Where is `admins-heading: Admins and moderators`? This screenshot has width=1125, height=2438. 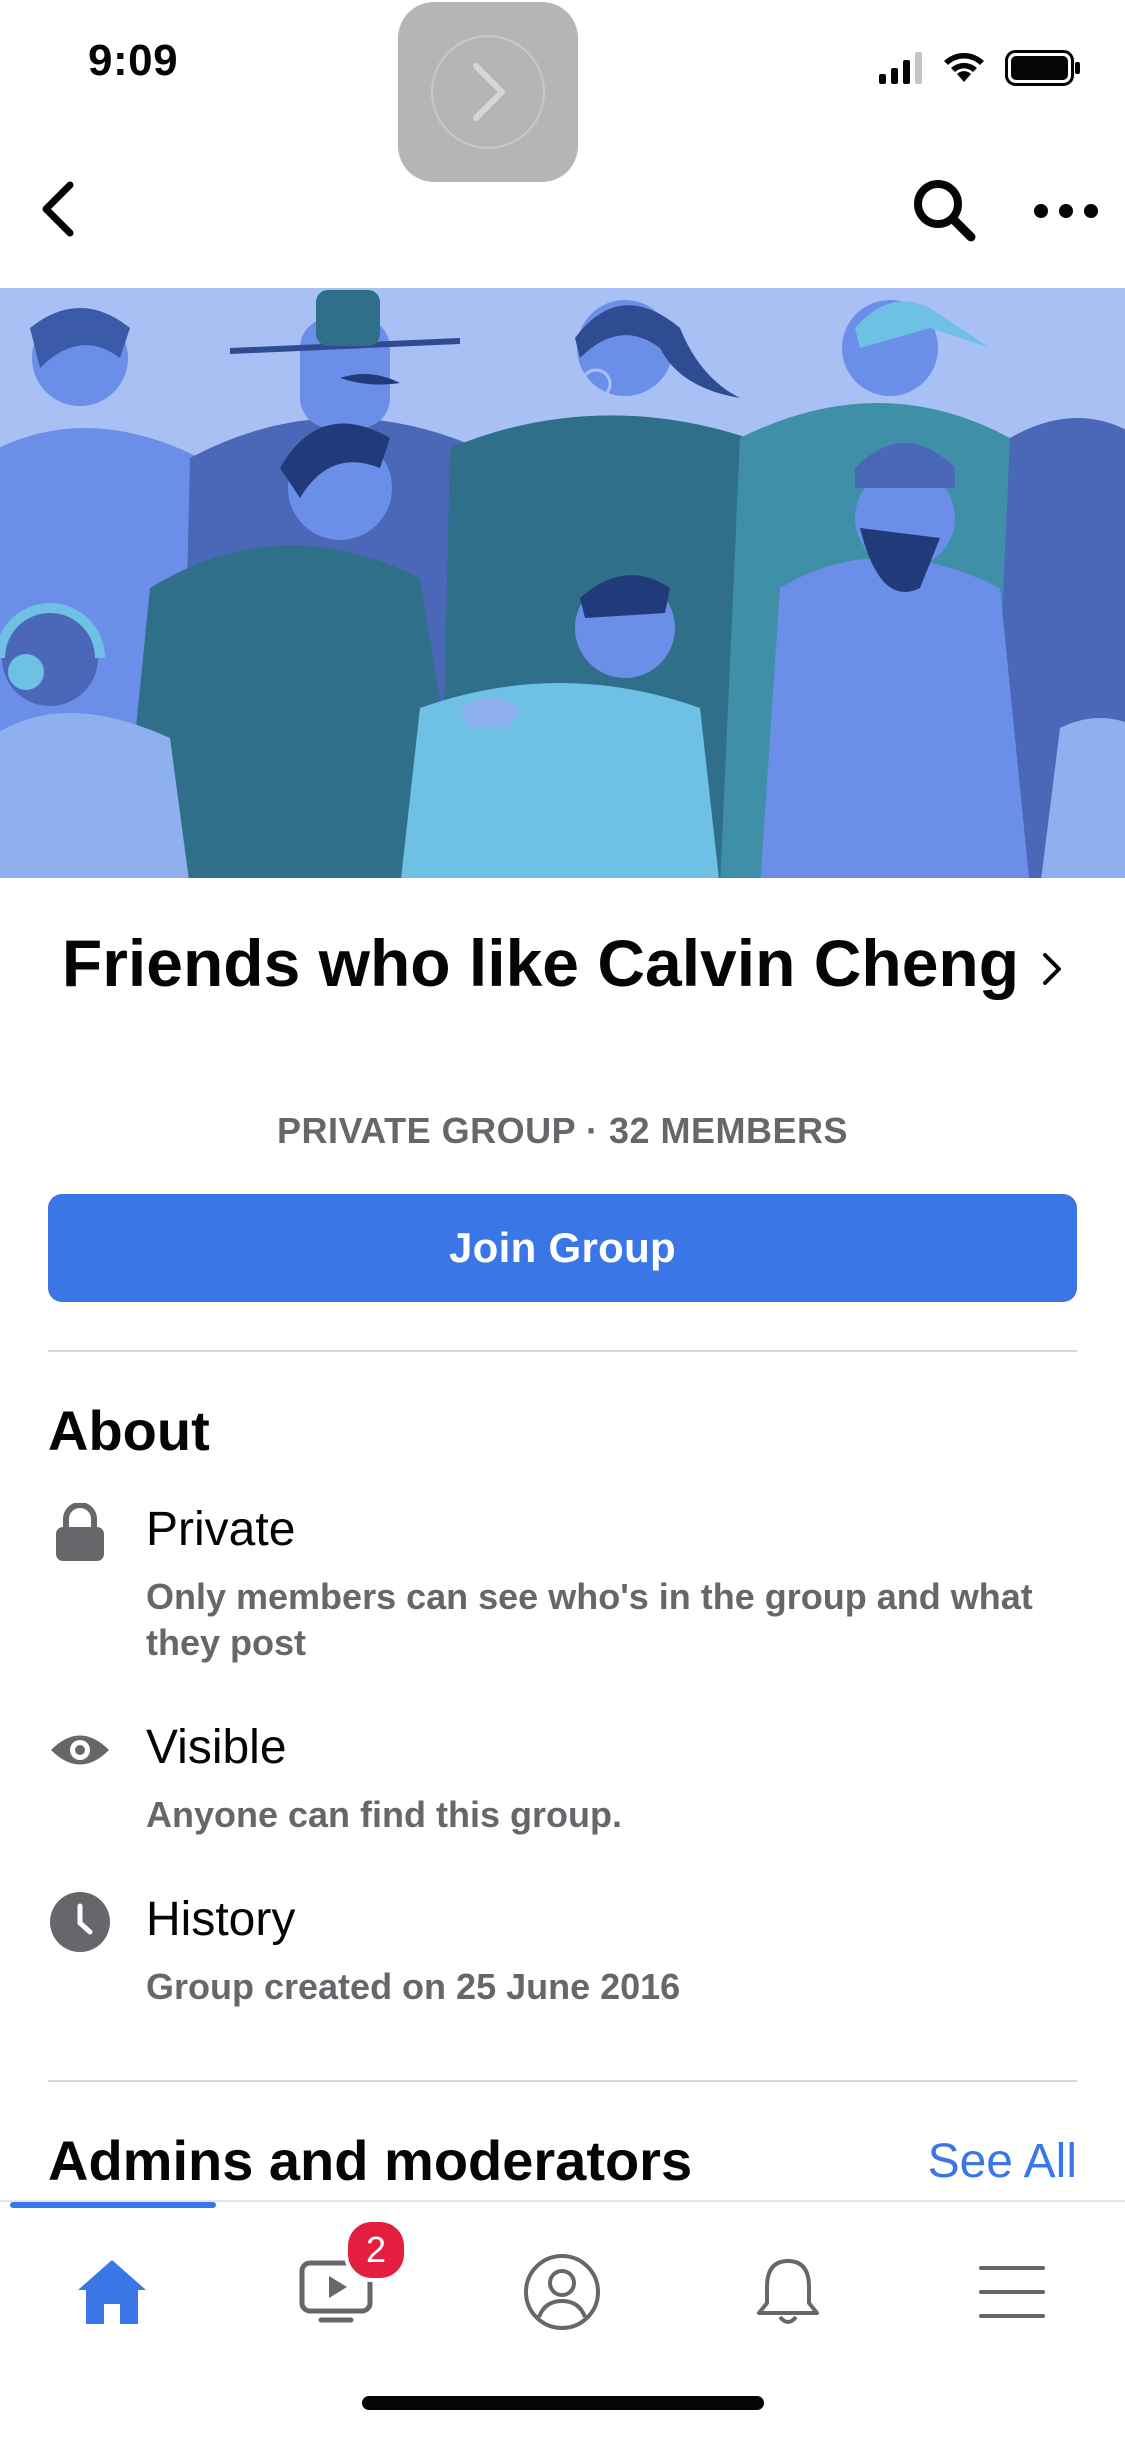 admins-heading: Admins and moderators is located at coordinates (370, 2160).